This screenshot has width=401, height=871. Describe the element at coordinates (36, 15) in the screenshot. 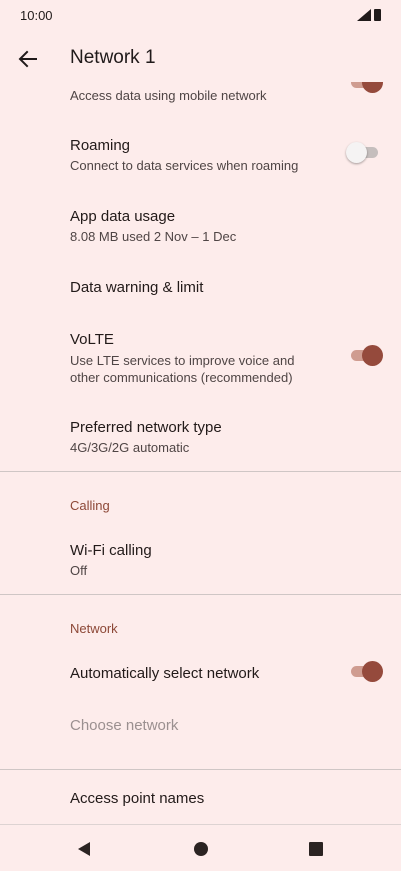

I see `status-time: 10:00` at that location.